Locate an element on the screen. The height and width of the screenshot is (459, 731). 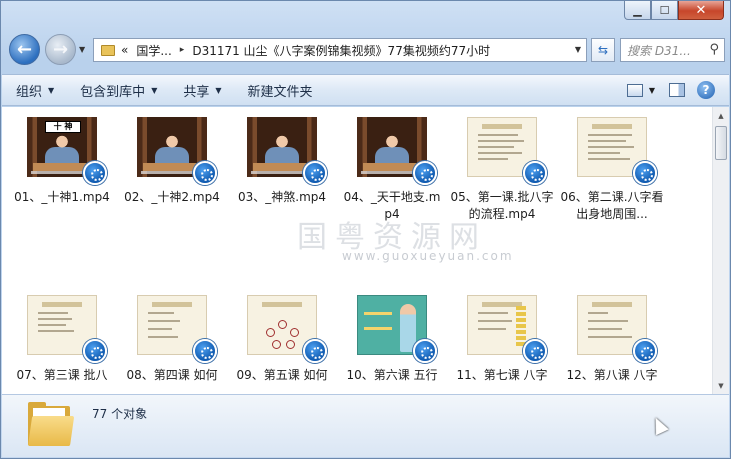
file-item: 12、第八课 八字 is located at coordinates (612, 344).